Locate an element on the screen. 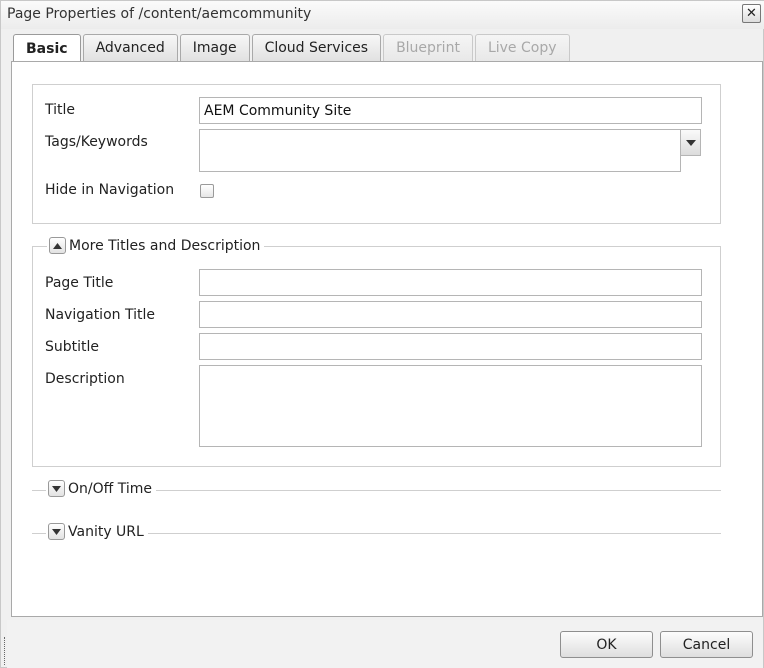 Image resolution: width=764 pixels, height=668 pixels. vanity-url-expand-button is located at coordinates (56, 531).